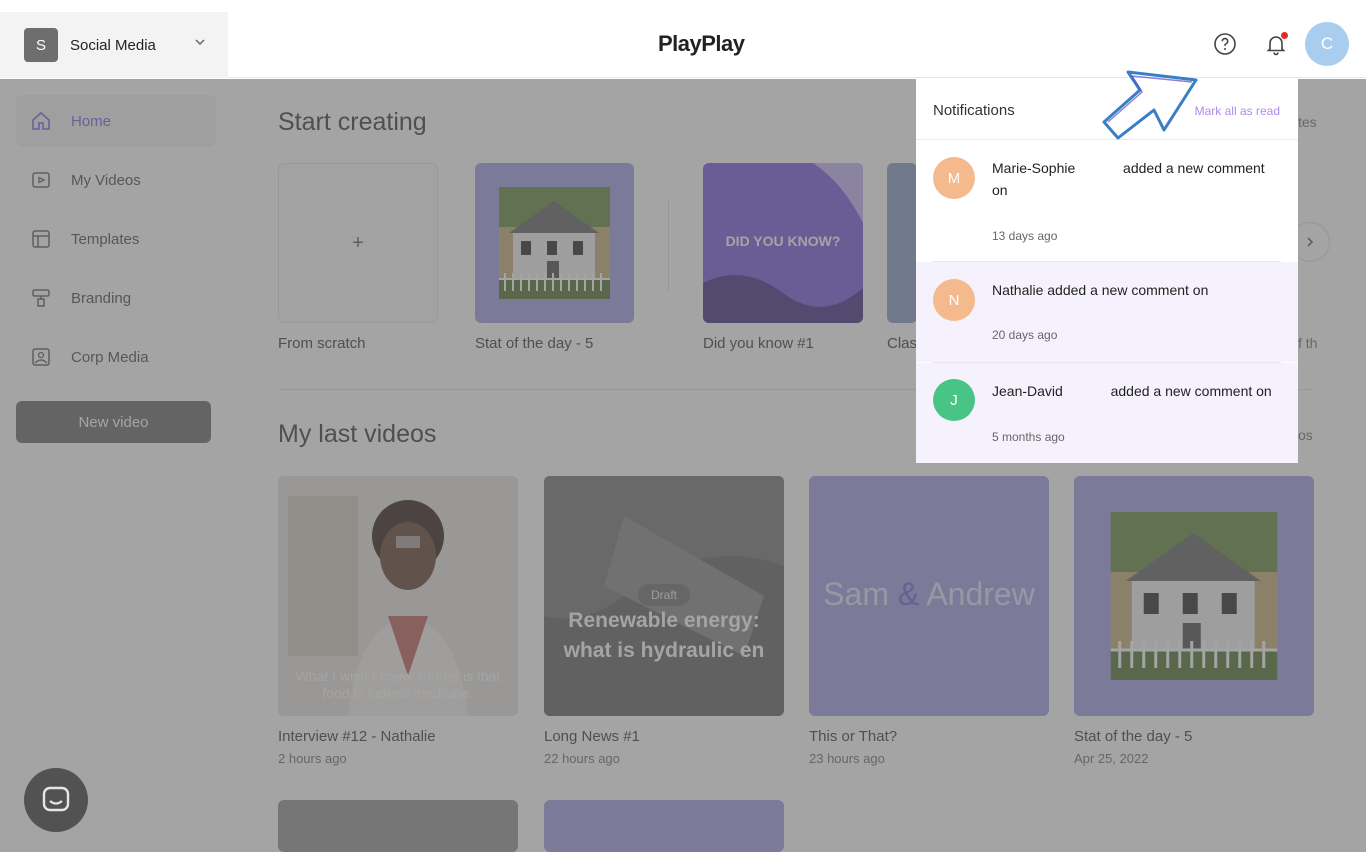  I want to click on video-time: 2 hours ago, so click(312, 758).